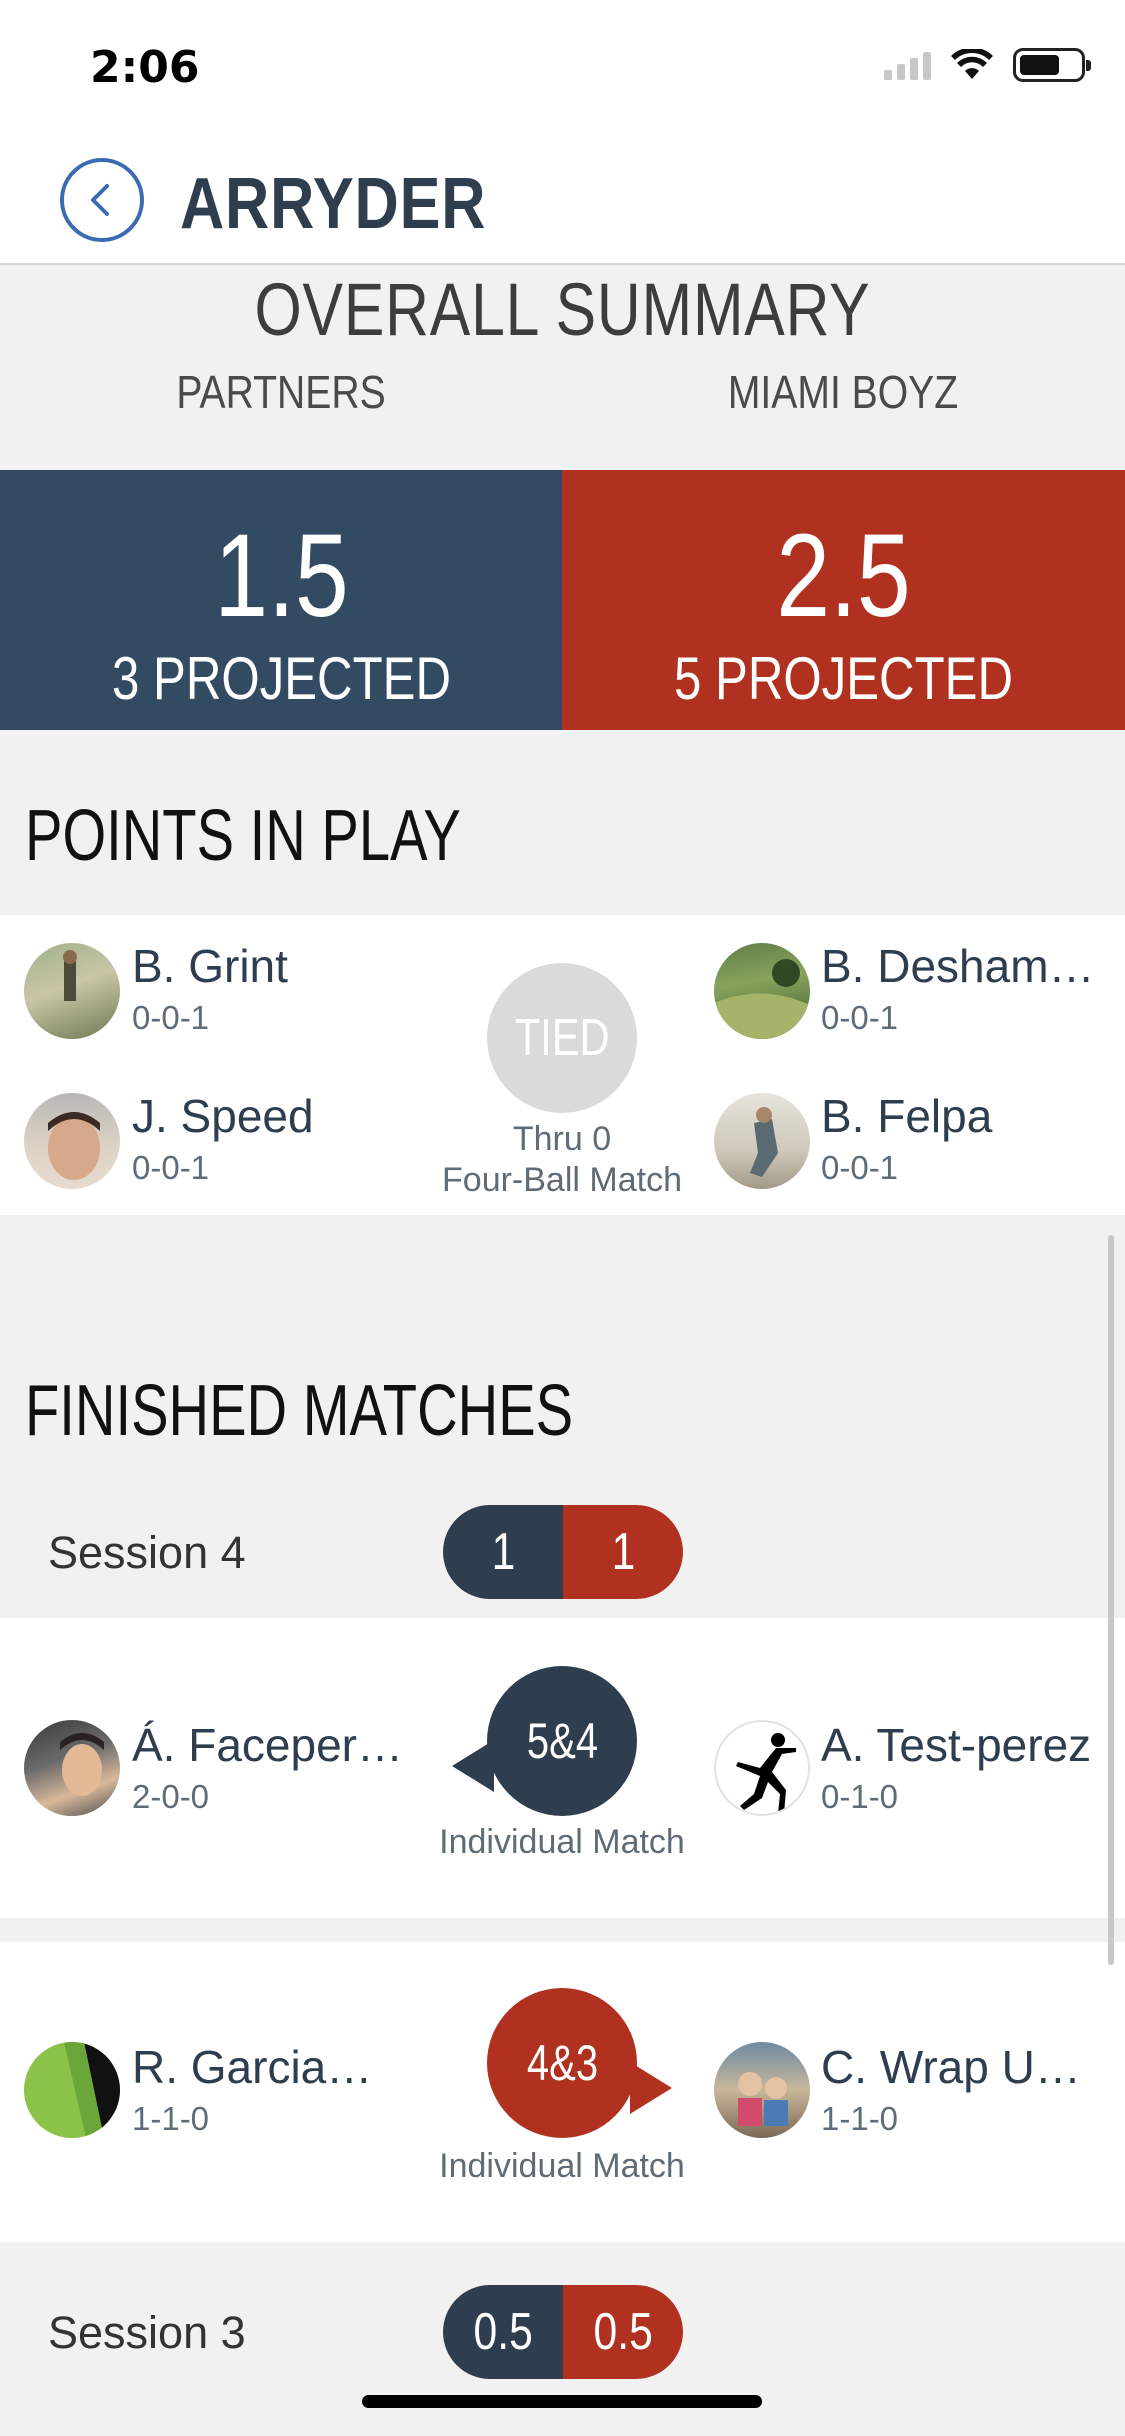  What do you see at coordinates (623, 2332) in the screenshot?
I see `session-score-team-b: 0.5` at bounding box center [623, 2332].